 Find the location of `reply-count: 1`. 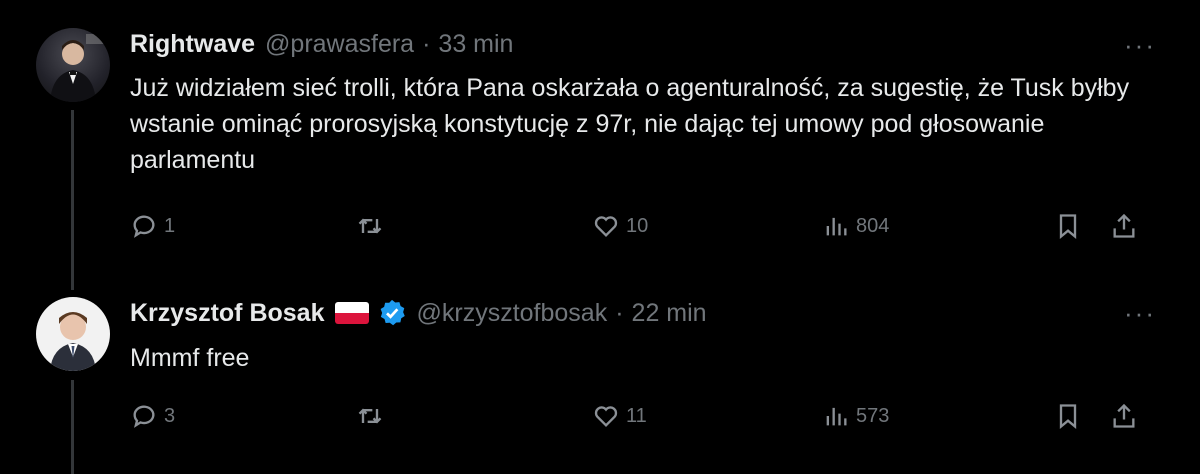

reply-count: 1 is located at coordinates (170, 225).